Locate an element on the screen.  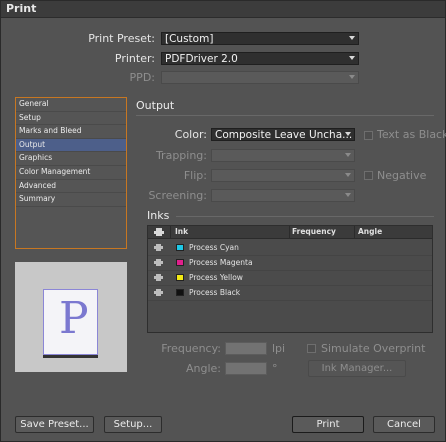
sidebar-item-marks-and-bleed: Marks and Bleed is located at coordinates (71, 132).